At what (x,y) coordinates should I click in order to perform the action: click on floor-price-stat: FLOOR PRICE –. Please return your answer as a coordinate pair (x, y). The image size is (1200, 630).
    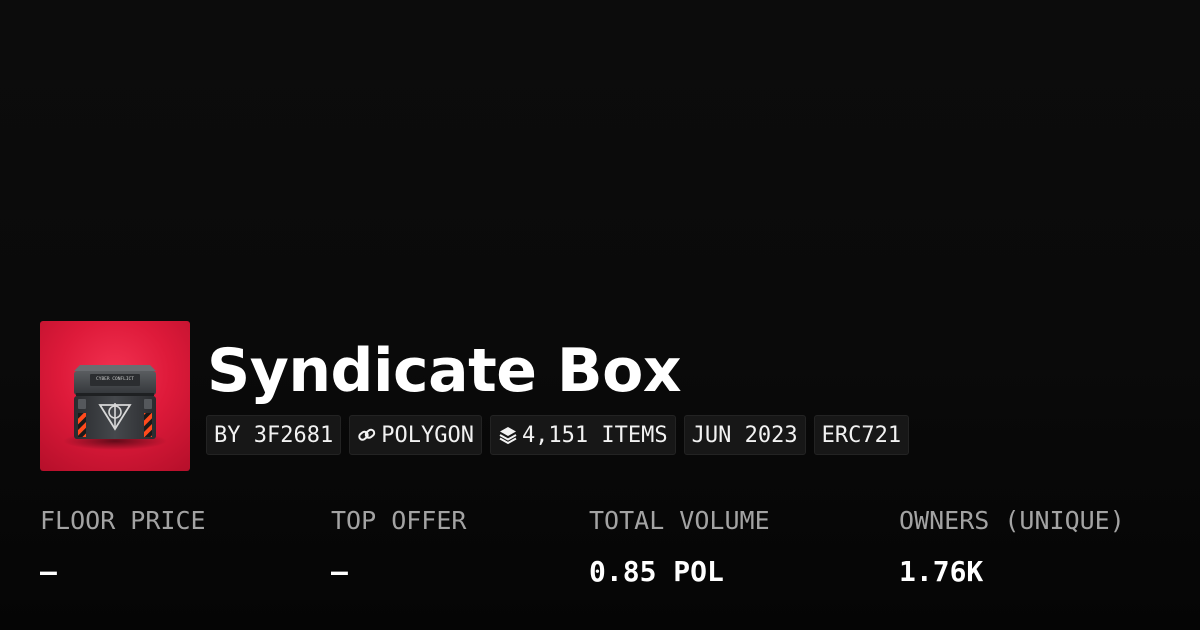
    Looking at the image, I should click on (123, 547).